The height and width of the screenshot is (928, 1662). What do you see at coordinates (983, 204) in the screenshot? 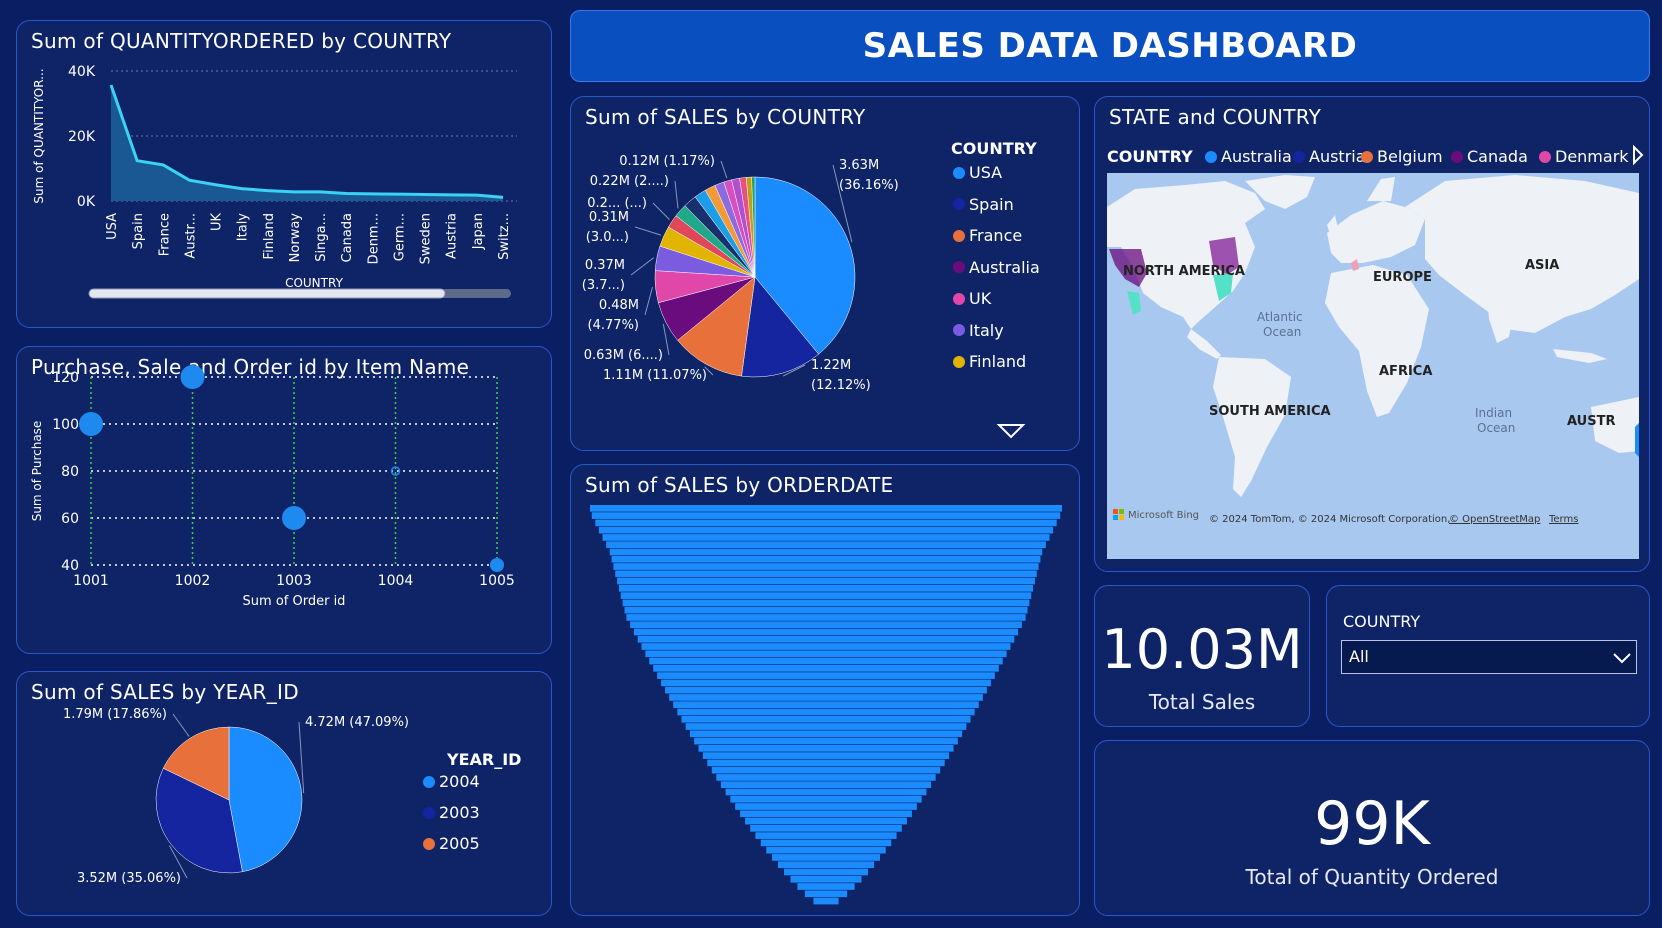
I see `country-legend-item: Spain` at bounding box center [983, 204].